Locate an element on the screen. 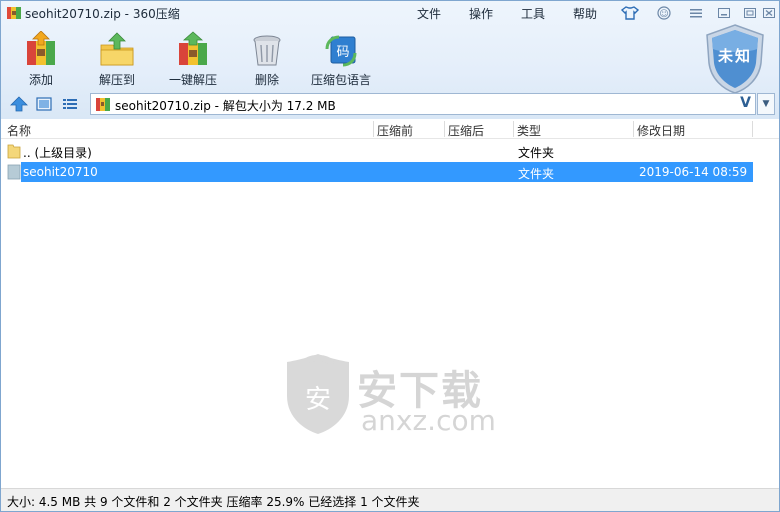 The width and height of the screenshot is (780, 512). minimize-icon is located at coordinates (724, 13).